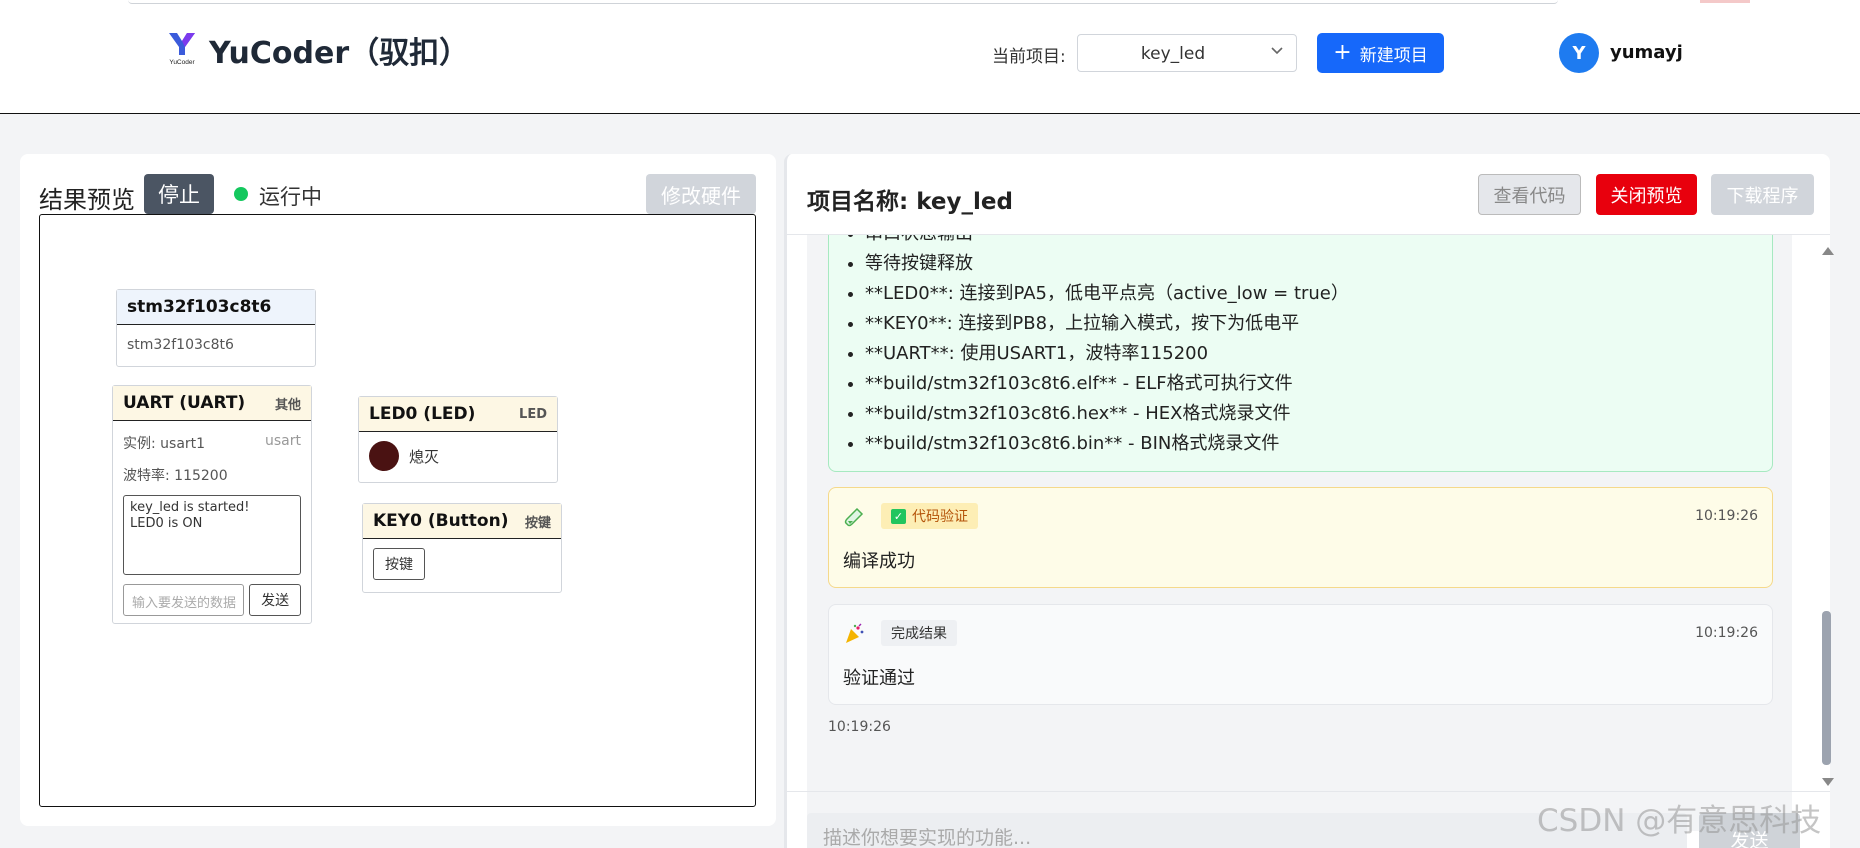 Image resolution: width=1860 pixels, height=848 pixels. Describe the element at coordinates (701, 194) in the screenshot. I see `modify-hardware-button: 修改硬件` at that location.